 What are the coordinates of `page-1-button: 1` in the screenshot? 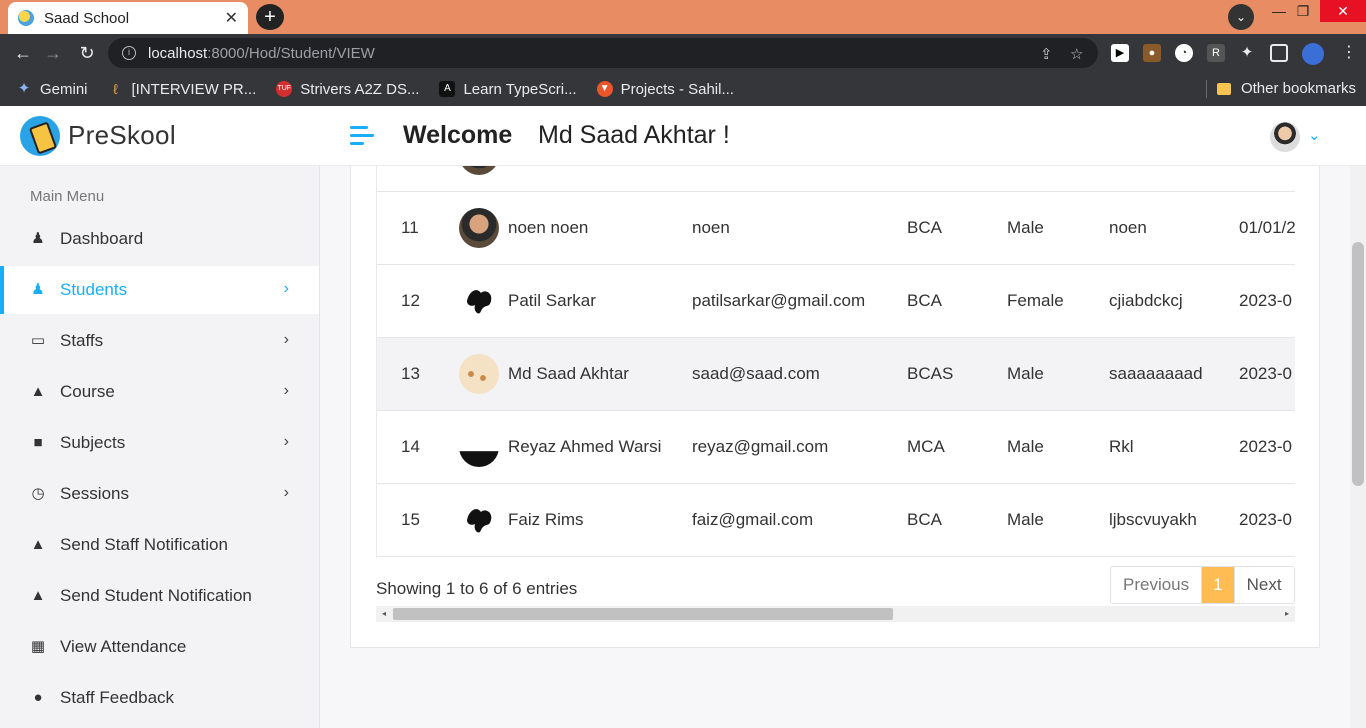 It's located at (1218, 585).